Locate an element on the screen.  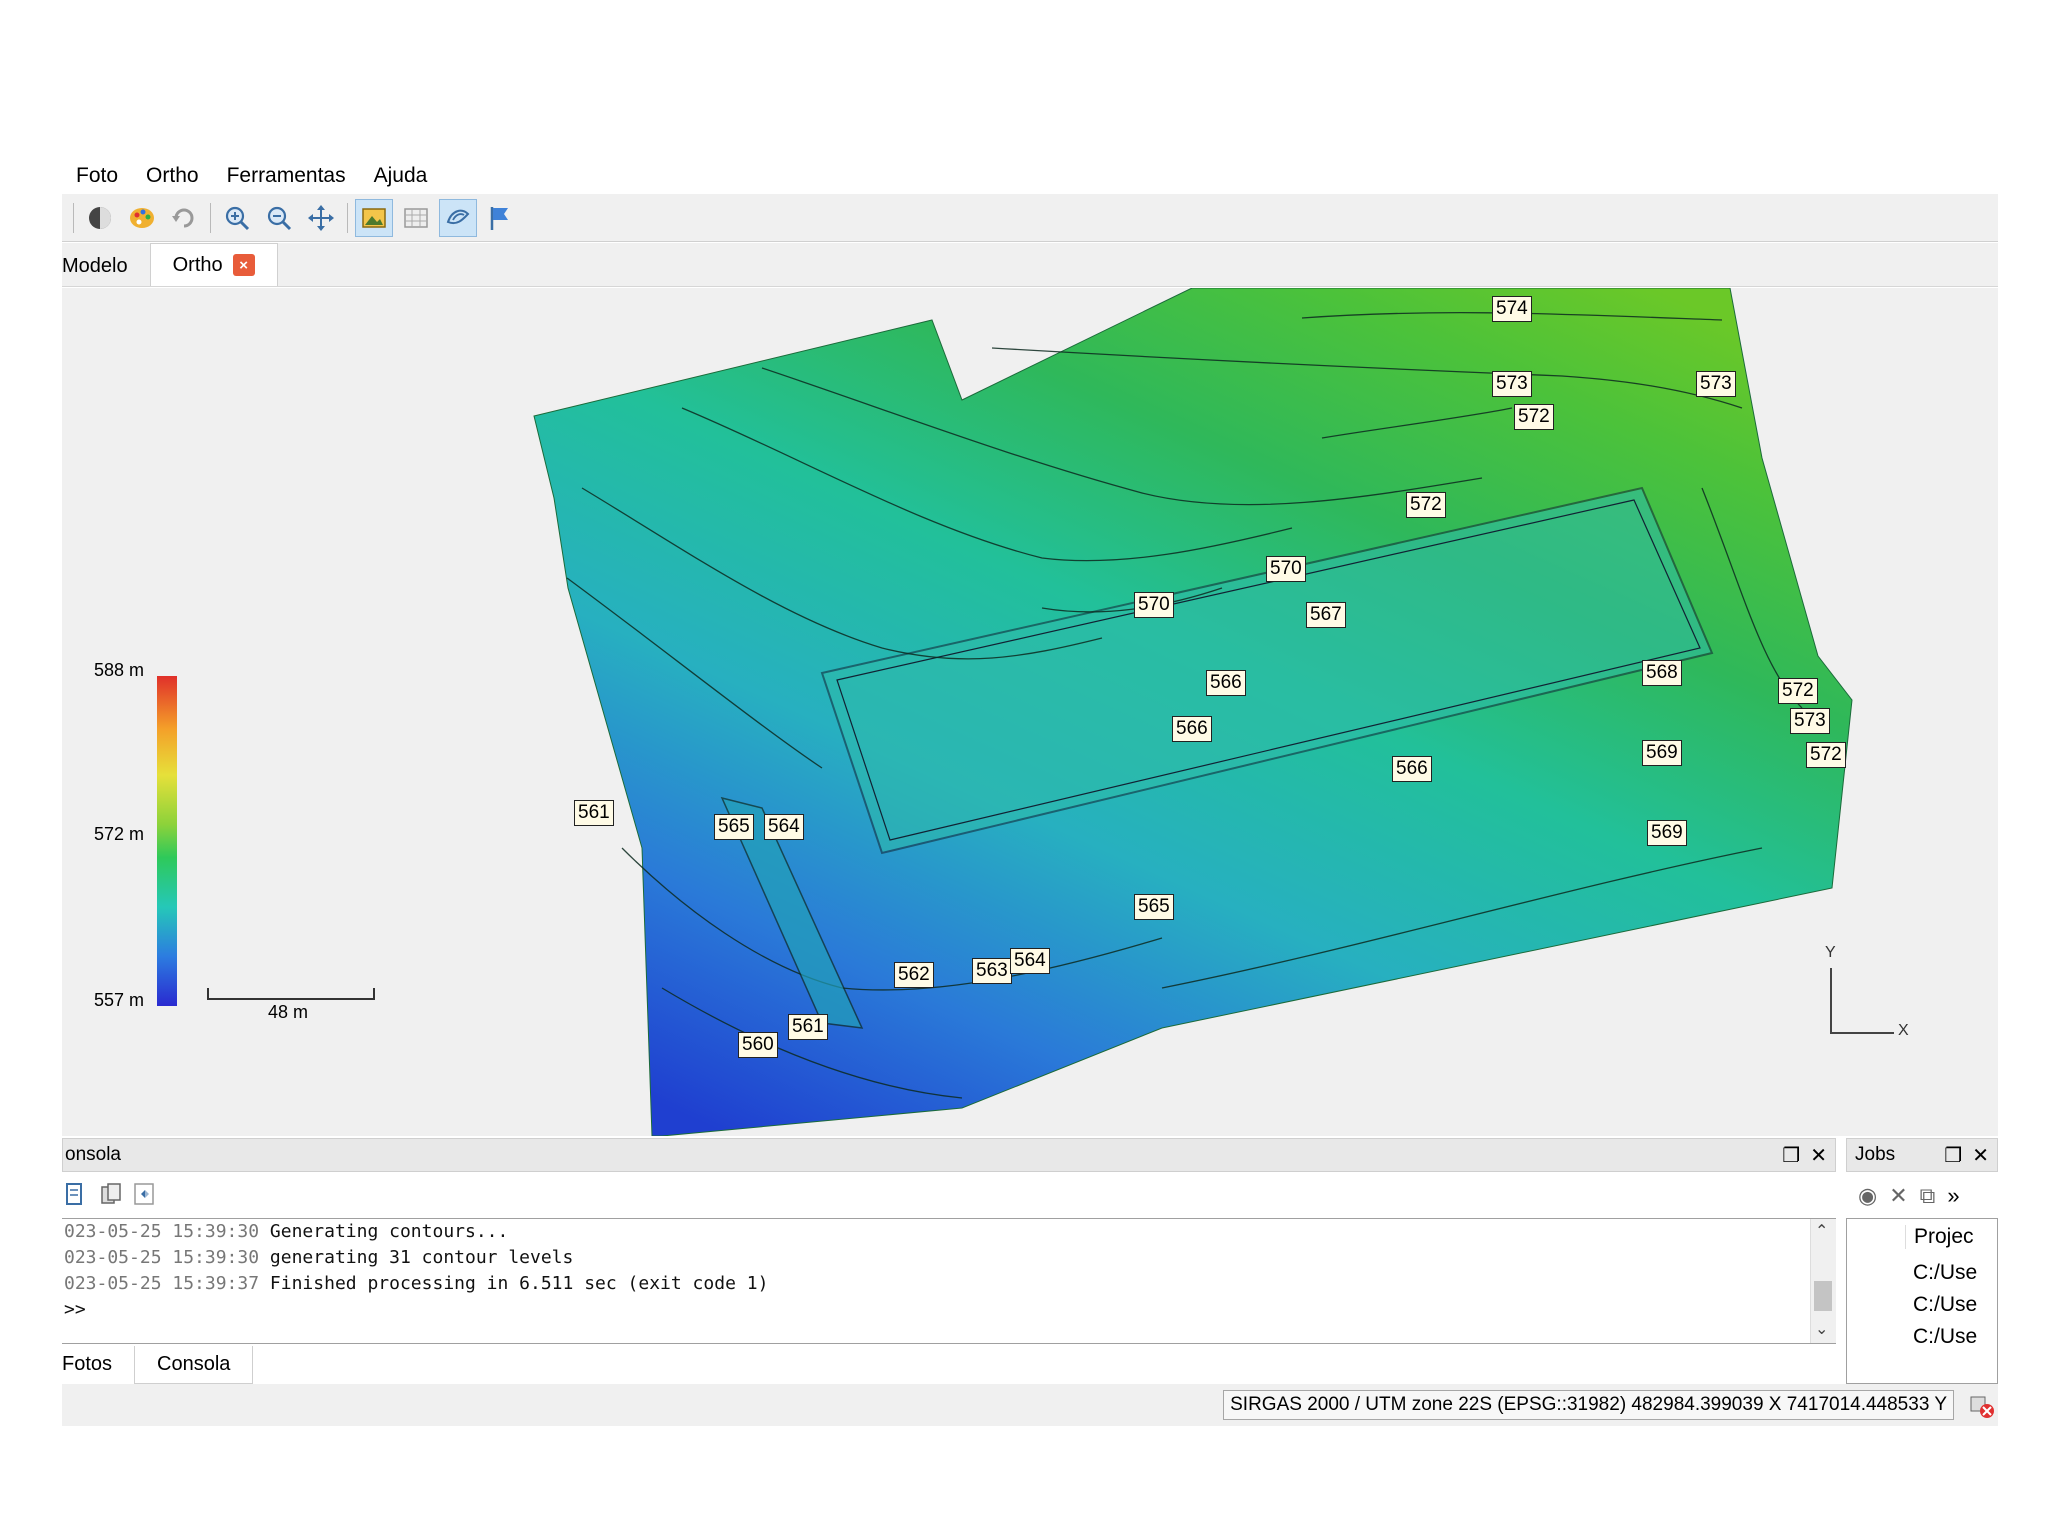
pan-icon is located at coordinates (321, 218).